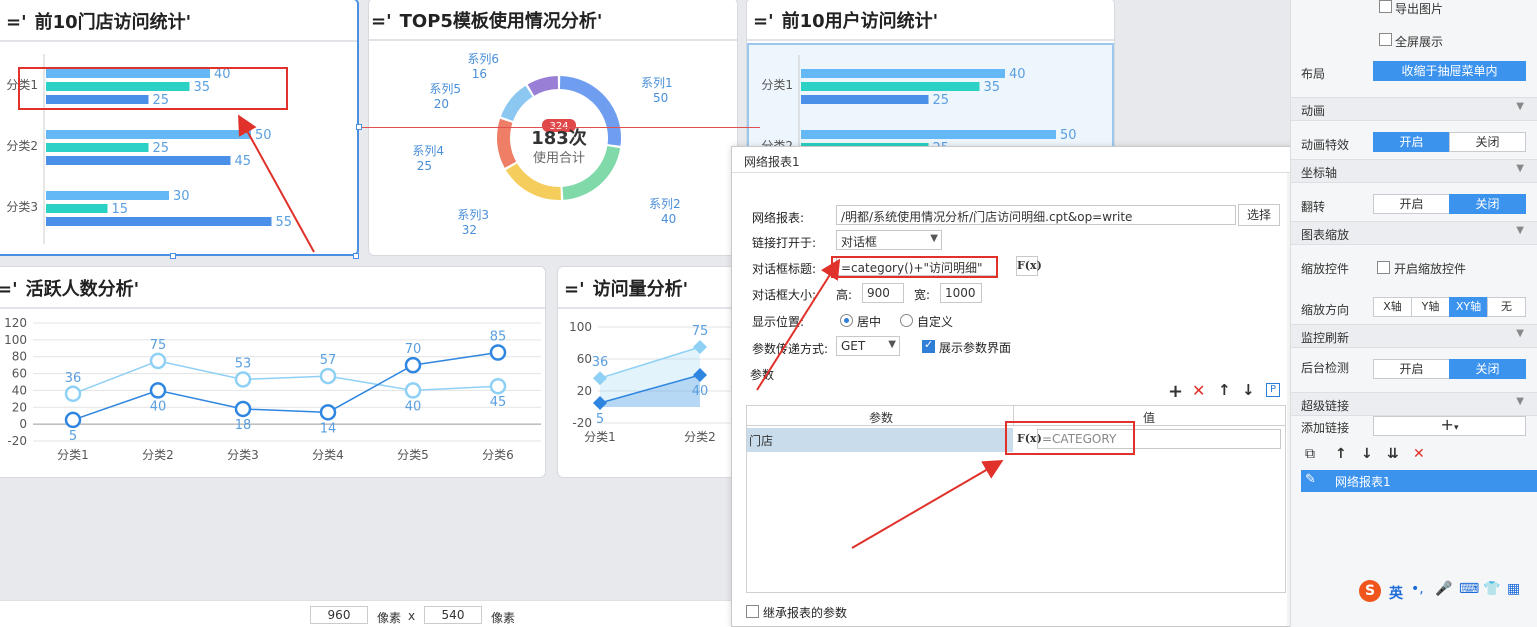 This screenshot has height=627, width=1537. Describe the element at coordinates (1487, 204) in the screenshot. I see `flip-off-button: 关闭` at that location.